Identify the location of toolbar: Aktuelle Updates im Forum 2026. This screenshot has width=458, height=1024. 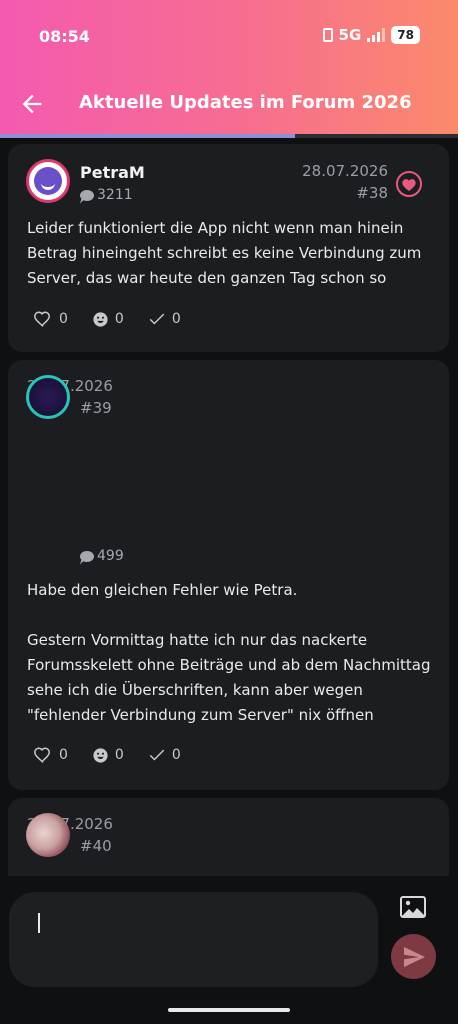
(229, 105).